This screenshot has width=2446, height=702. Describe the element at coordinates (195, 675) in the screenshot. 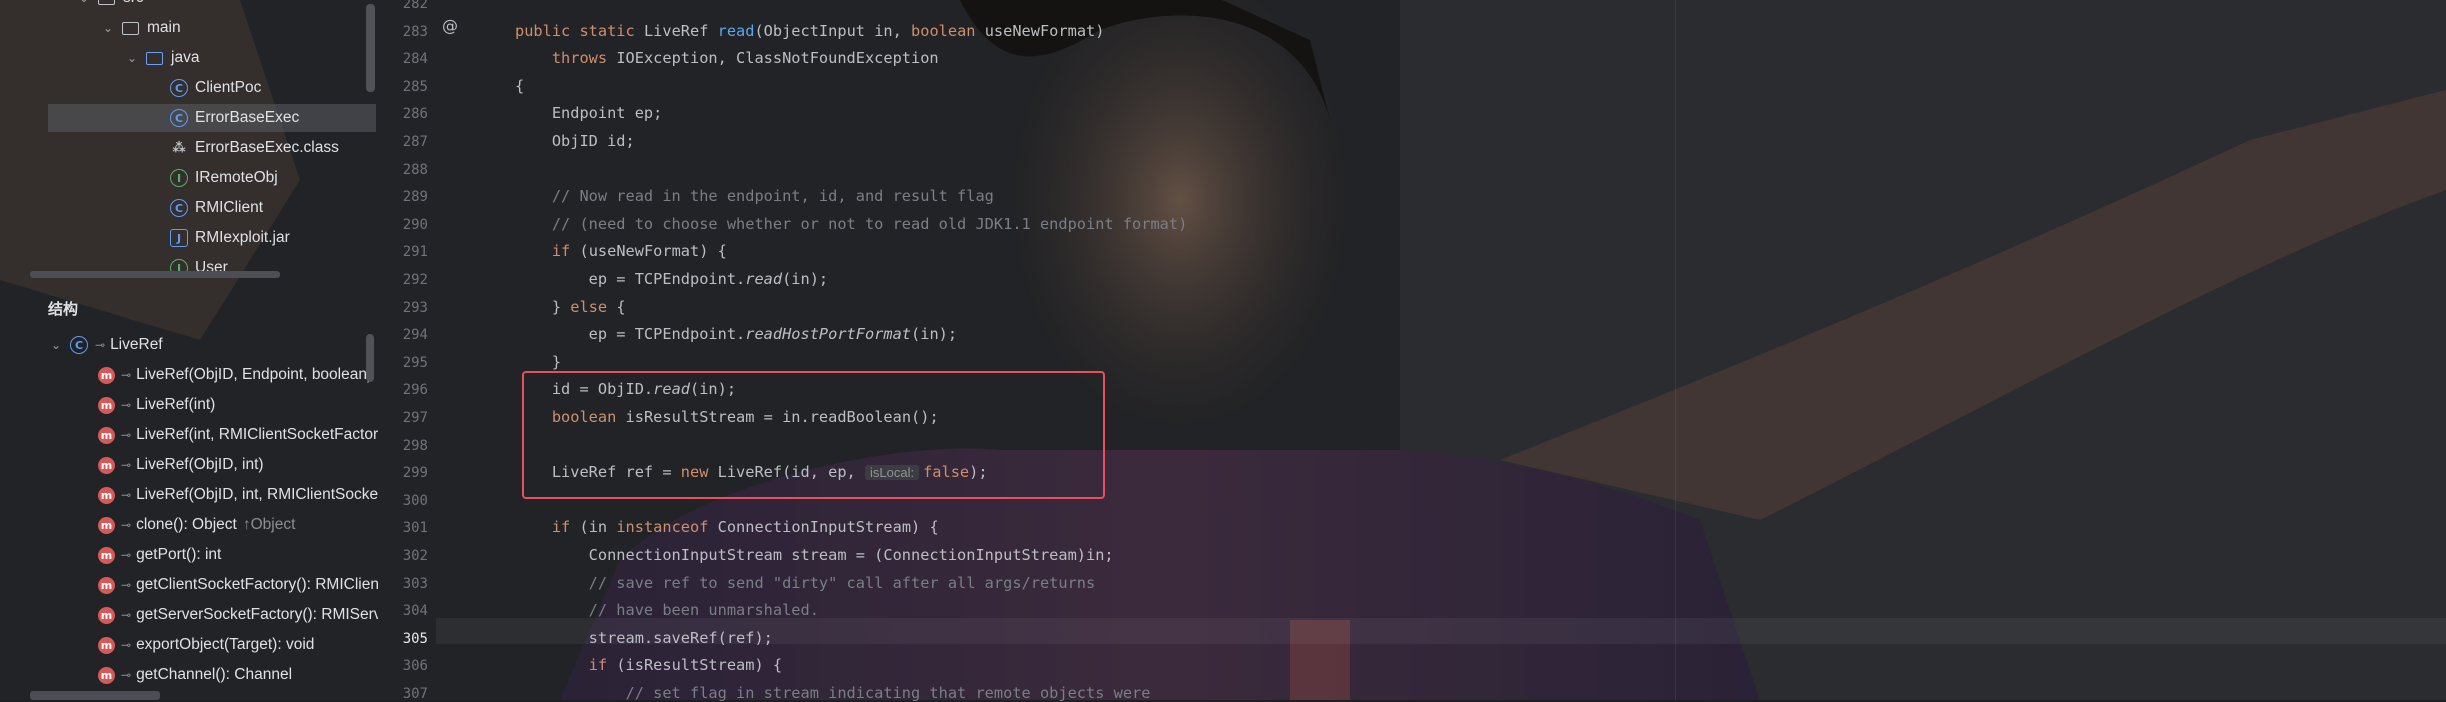

I see `structure-member-item: m ⊸ getChannel(): Channel` at that location.